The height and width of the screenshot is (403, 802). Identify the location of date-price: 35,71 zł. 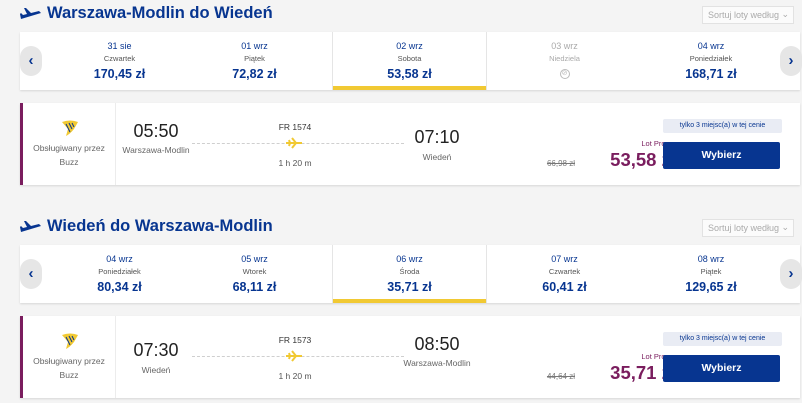
(409, 287).